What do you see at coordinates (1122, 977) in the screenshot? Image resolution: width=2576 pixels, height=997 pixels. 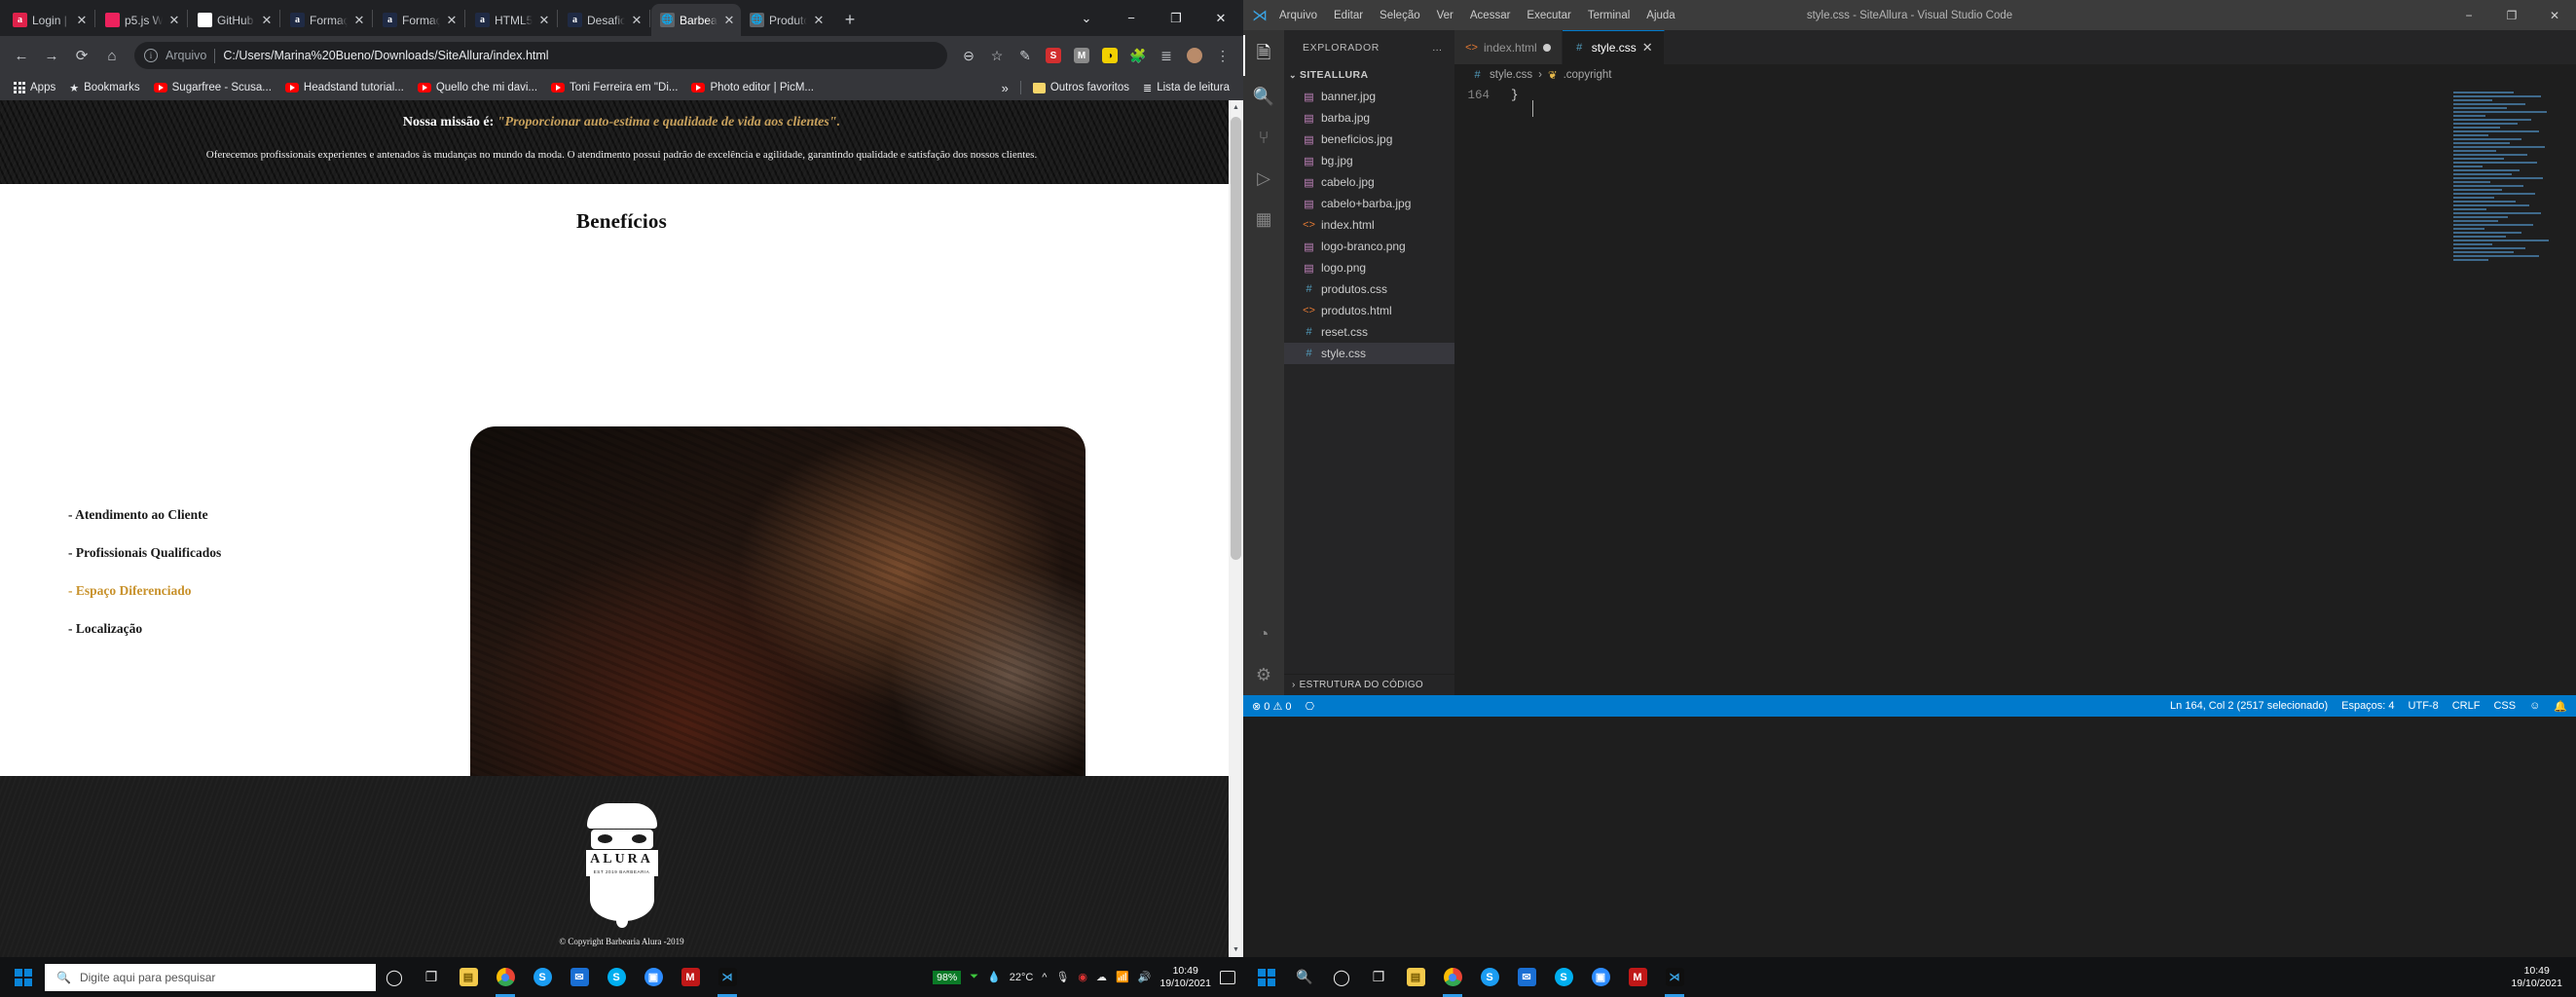 I see `network-icon: 📶` at bounding box center [1122, 977].